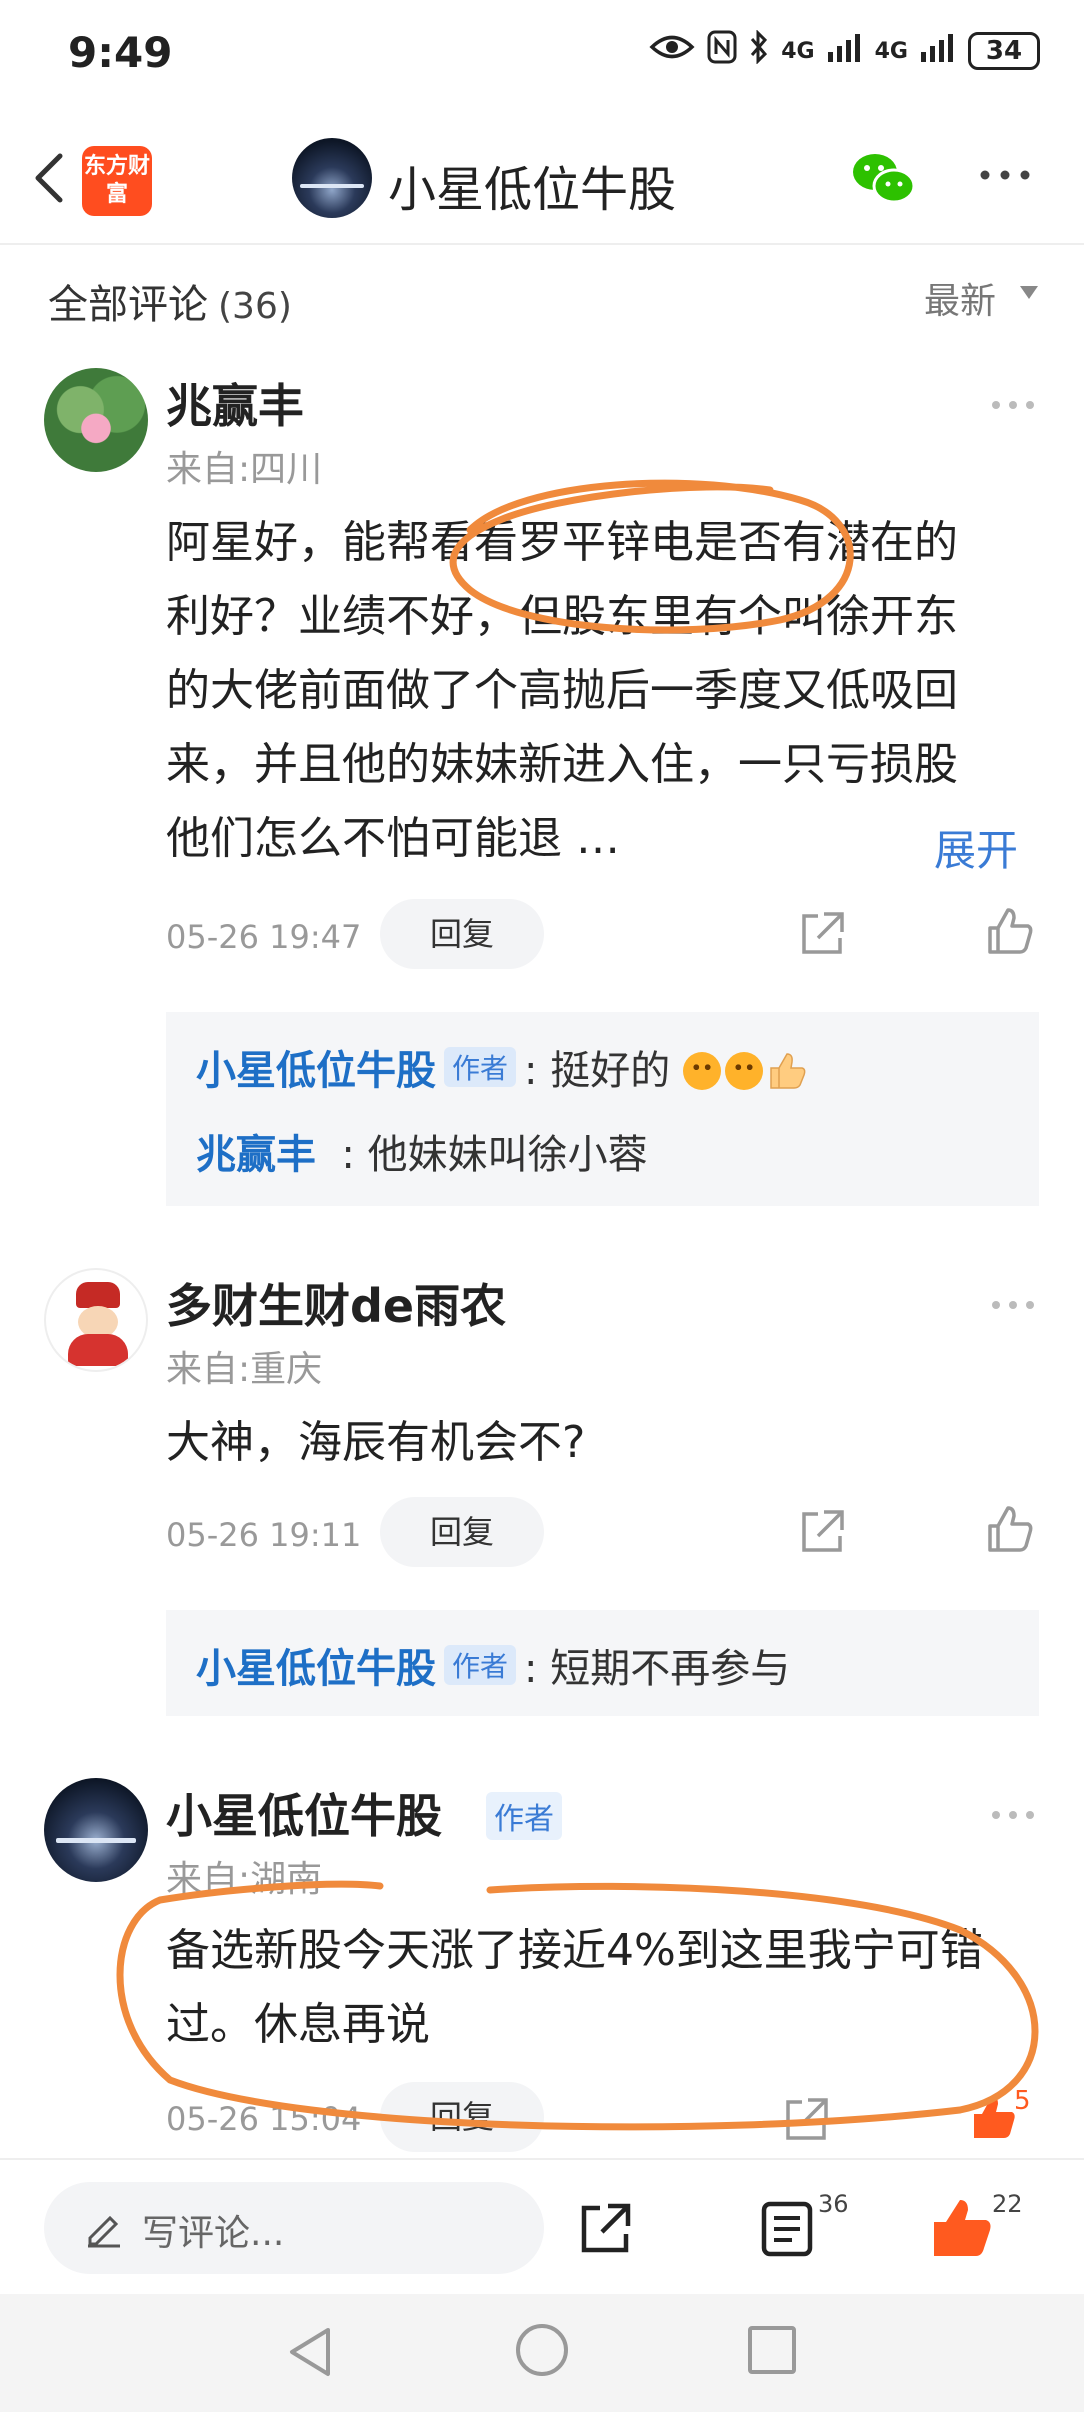 Image resolution: width=1084 pixels, height=2412 pixels. I want to click on comment-username: 兆赢丰, so click(235, 403).